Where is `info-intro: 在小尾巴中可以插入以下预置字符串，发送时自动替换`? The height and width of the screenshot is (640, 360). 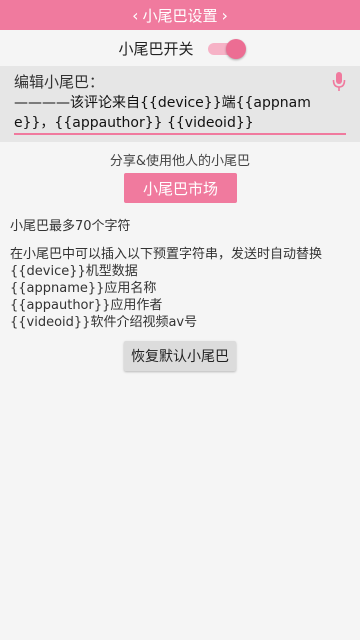 info-intro: 在小尾巴中可以插入以下预置字符串，发送时自动替换 is located at coordinates (166, 254).